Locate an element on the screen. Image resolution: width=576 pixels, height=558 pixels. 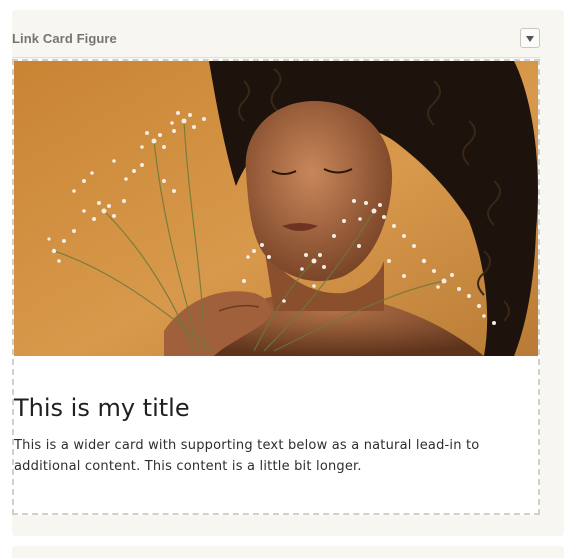
card-title: This is my title is located at coordinates (102, 408).